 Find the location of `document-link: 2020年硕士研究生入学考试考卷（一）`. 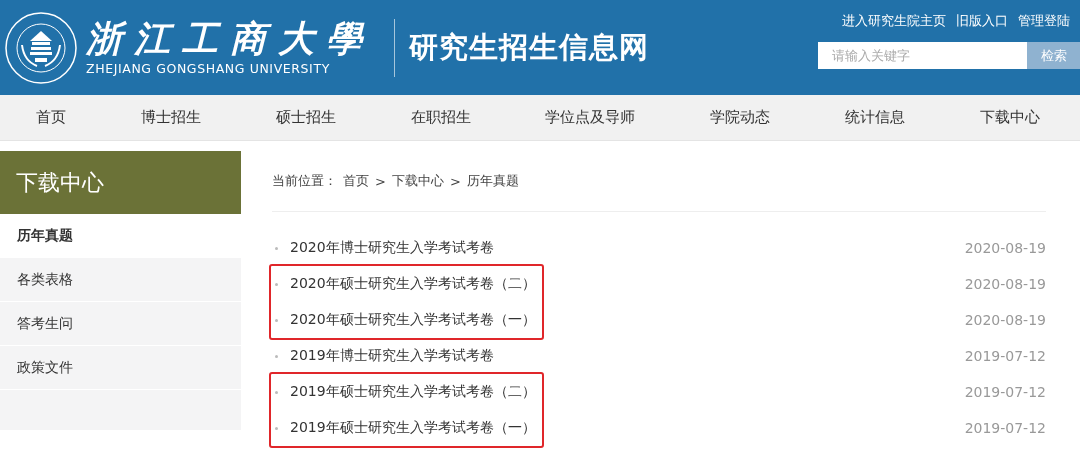

document-link: 2020年硕士研究生入学考试考卷（一） is located at coordinates (413, 320).